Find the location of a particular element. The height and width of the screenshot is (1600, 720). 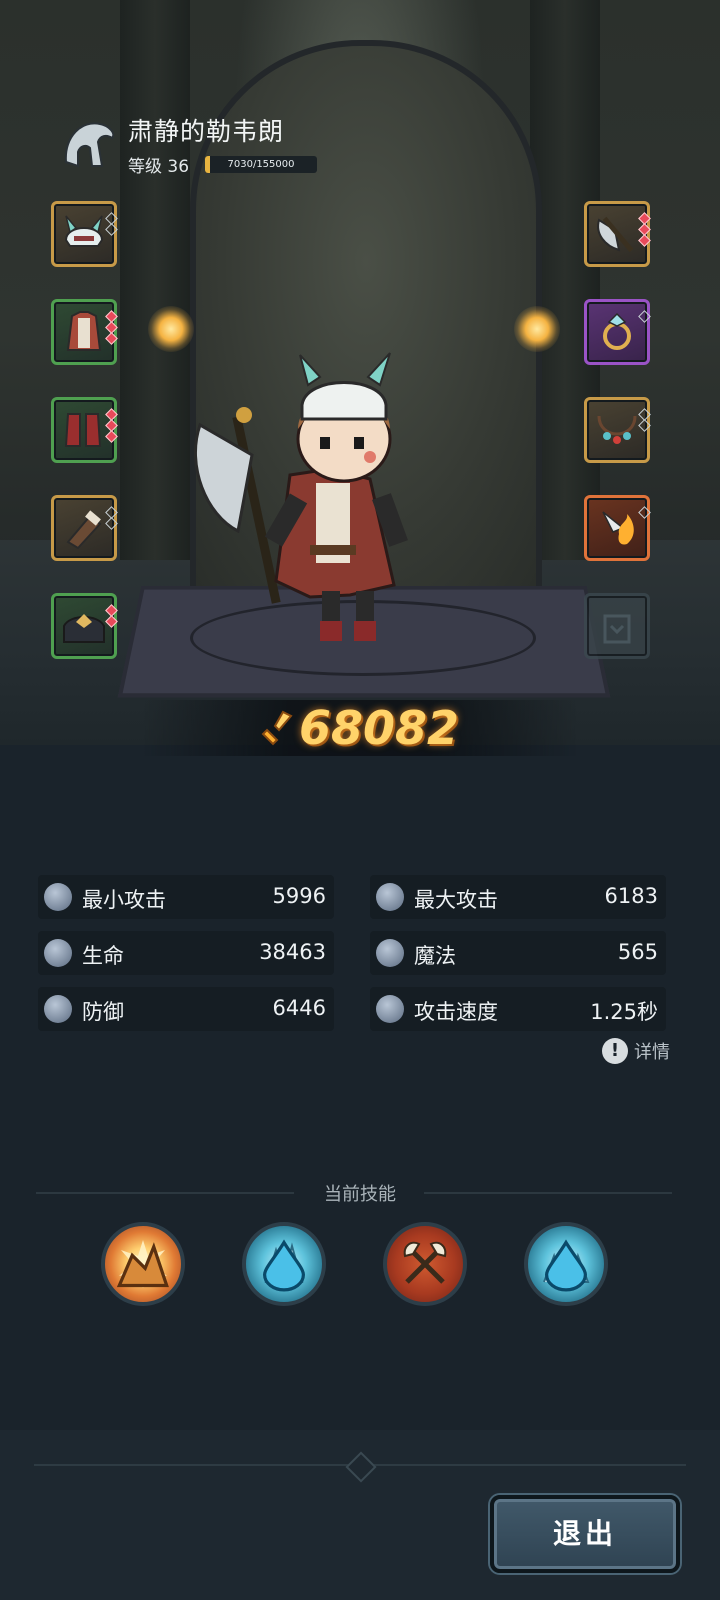

shield-icon is located at coordinates (58, 1009).